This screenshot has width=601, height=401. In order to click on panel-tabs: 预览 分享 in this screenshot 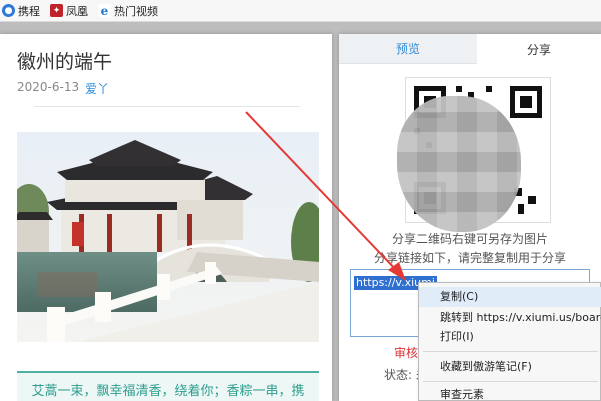, I will do `click(470, 49)`.